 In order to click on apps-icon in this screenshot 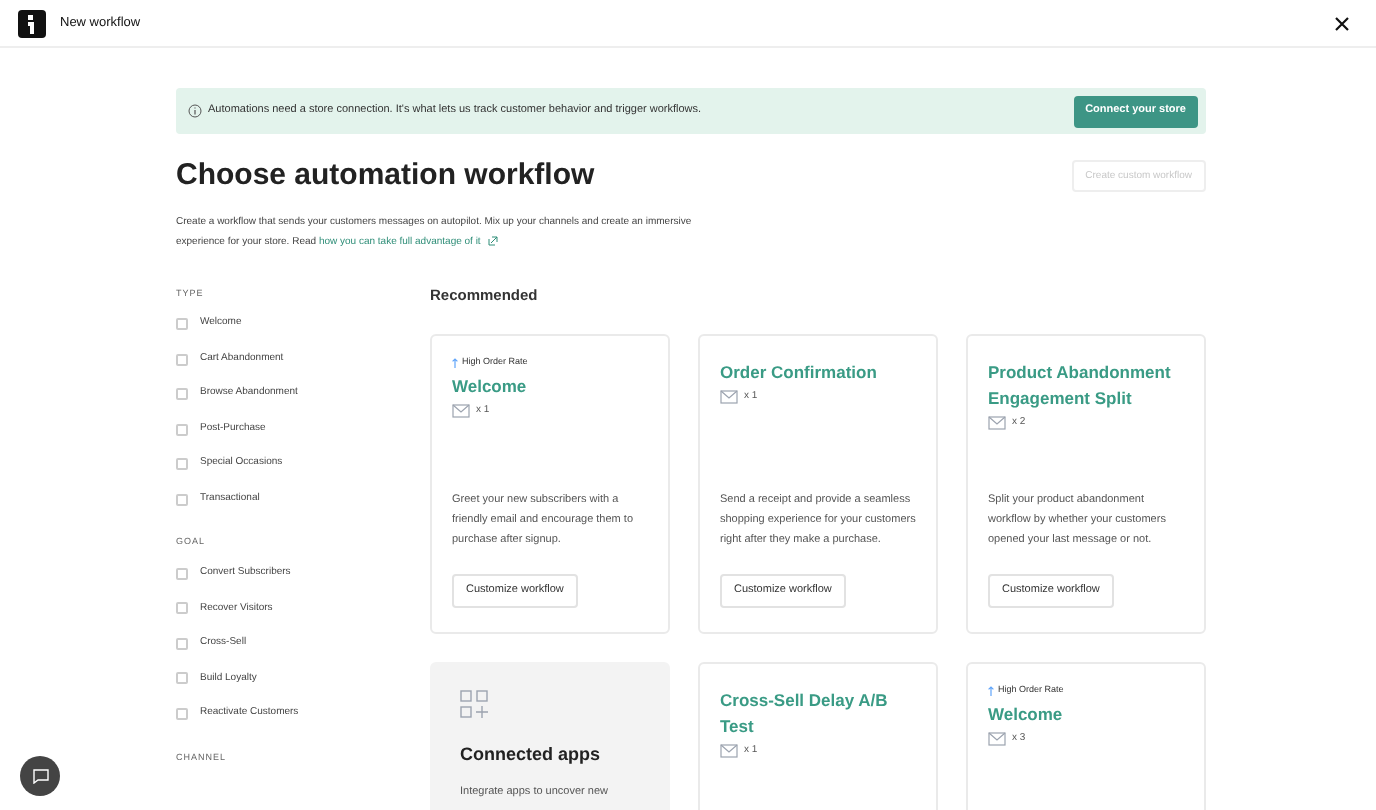, I will do `click(474, 703)`.